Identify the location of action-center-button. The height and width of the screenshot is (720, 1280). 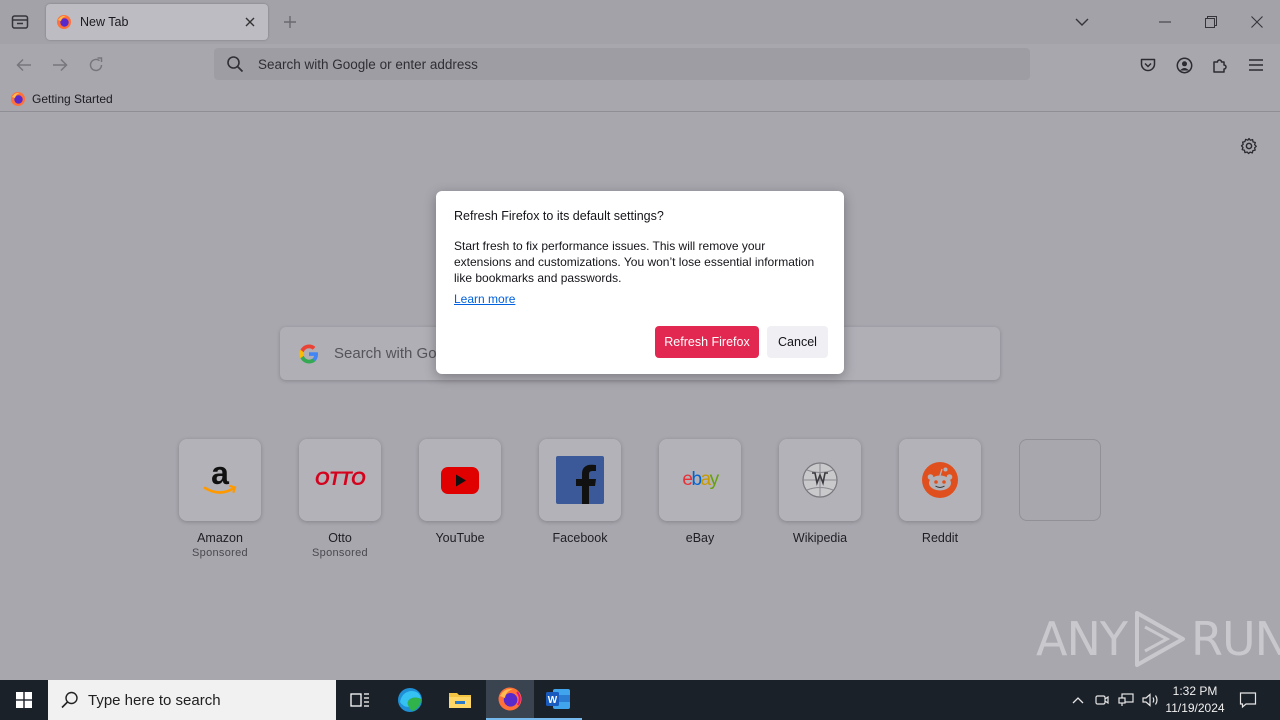
(1248, 700).